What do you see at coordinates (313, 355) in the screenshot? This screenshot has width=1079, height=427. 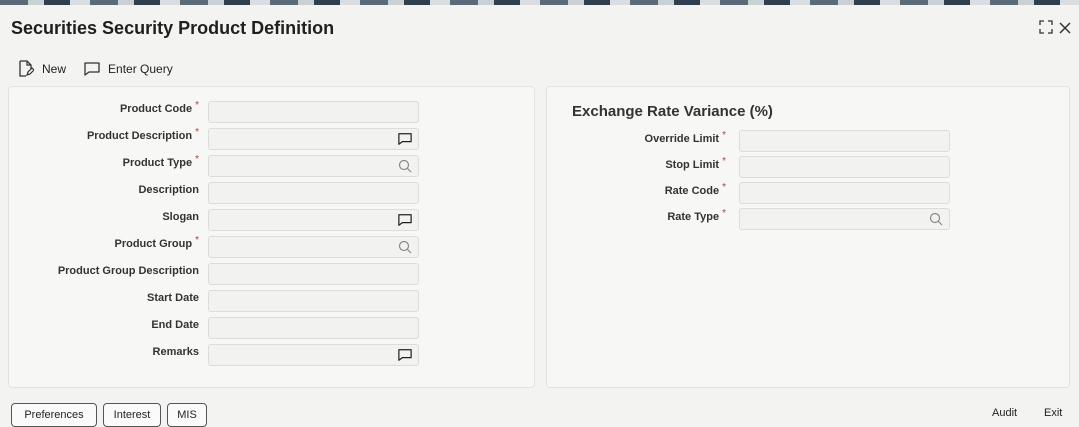 I see `remarks-field` at bounding box center [313, 355].